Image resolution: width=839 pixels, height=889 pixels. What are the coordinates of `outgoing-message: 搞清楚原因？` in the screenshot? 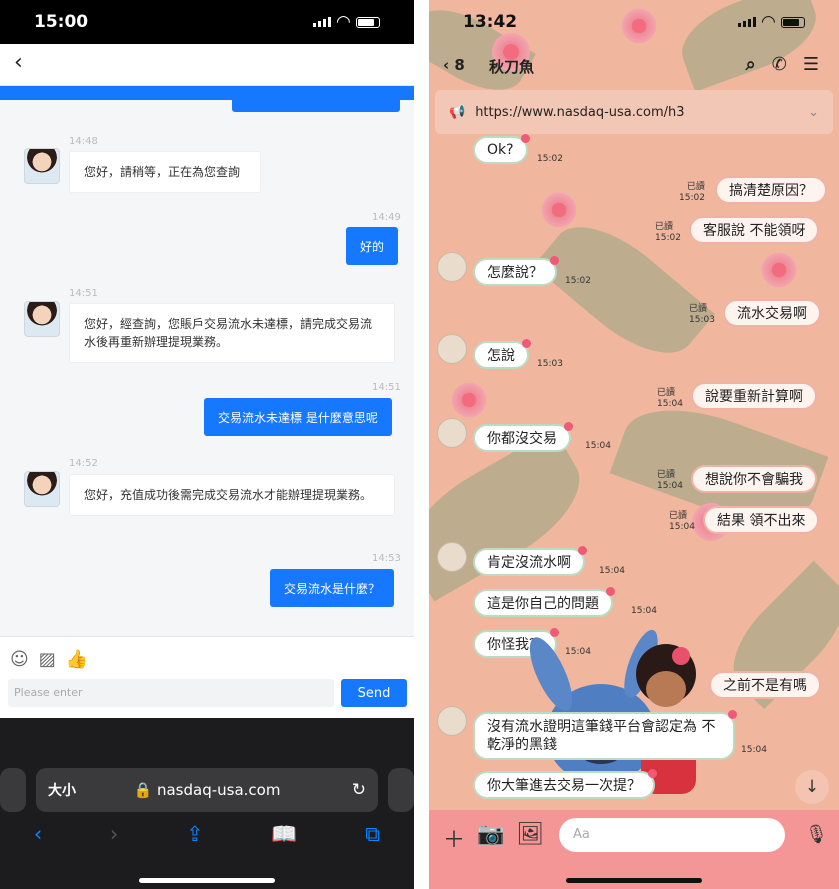 It's located at (771, 190).